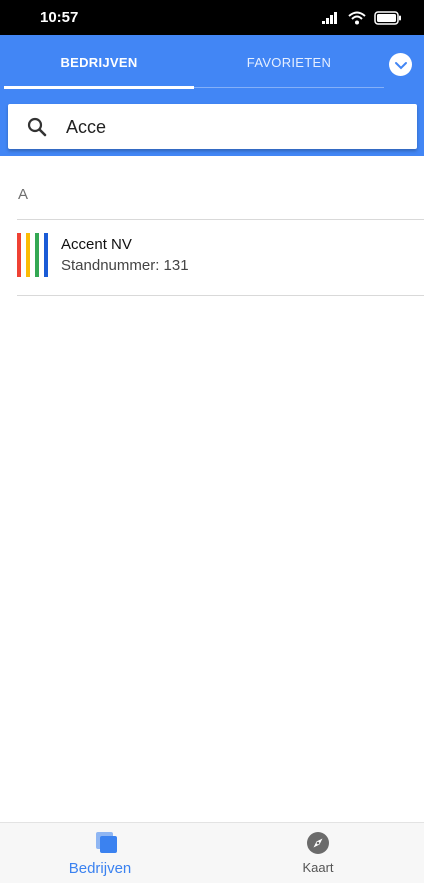 The image size is (424, 884). I want to click on companies-icon, so click(106, 842).